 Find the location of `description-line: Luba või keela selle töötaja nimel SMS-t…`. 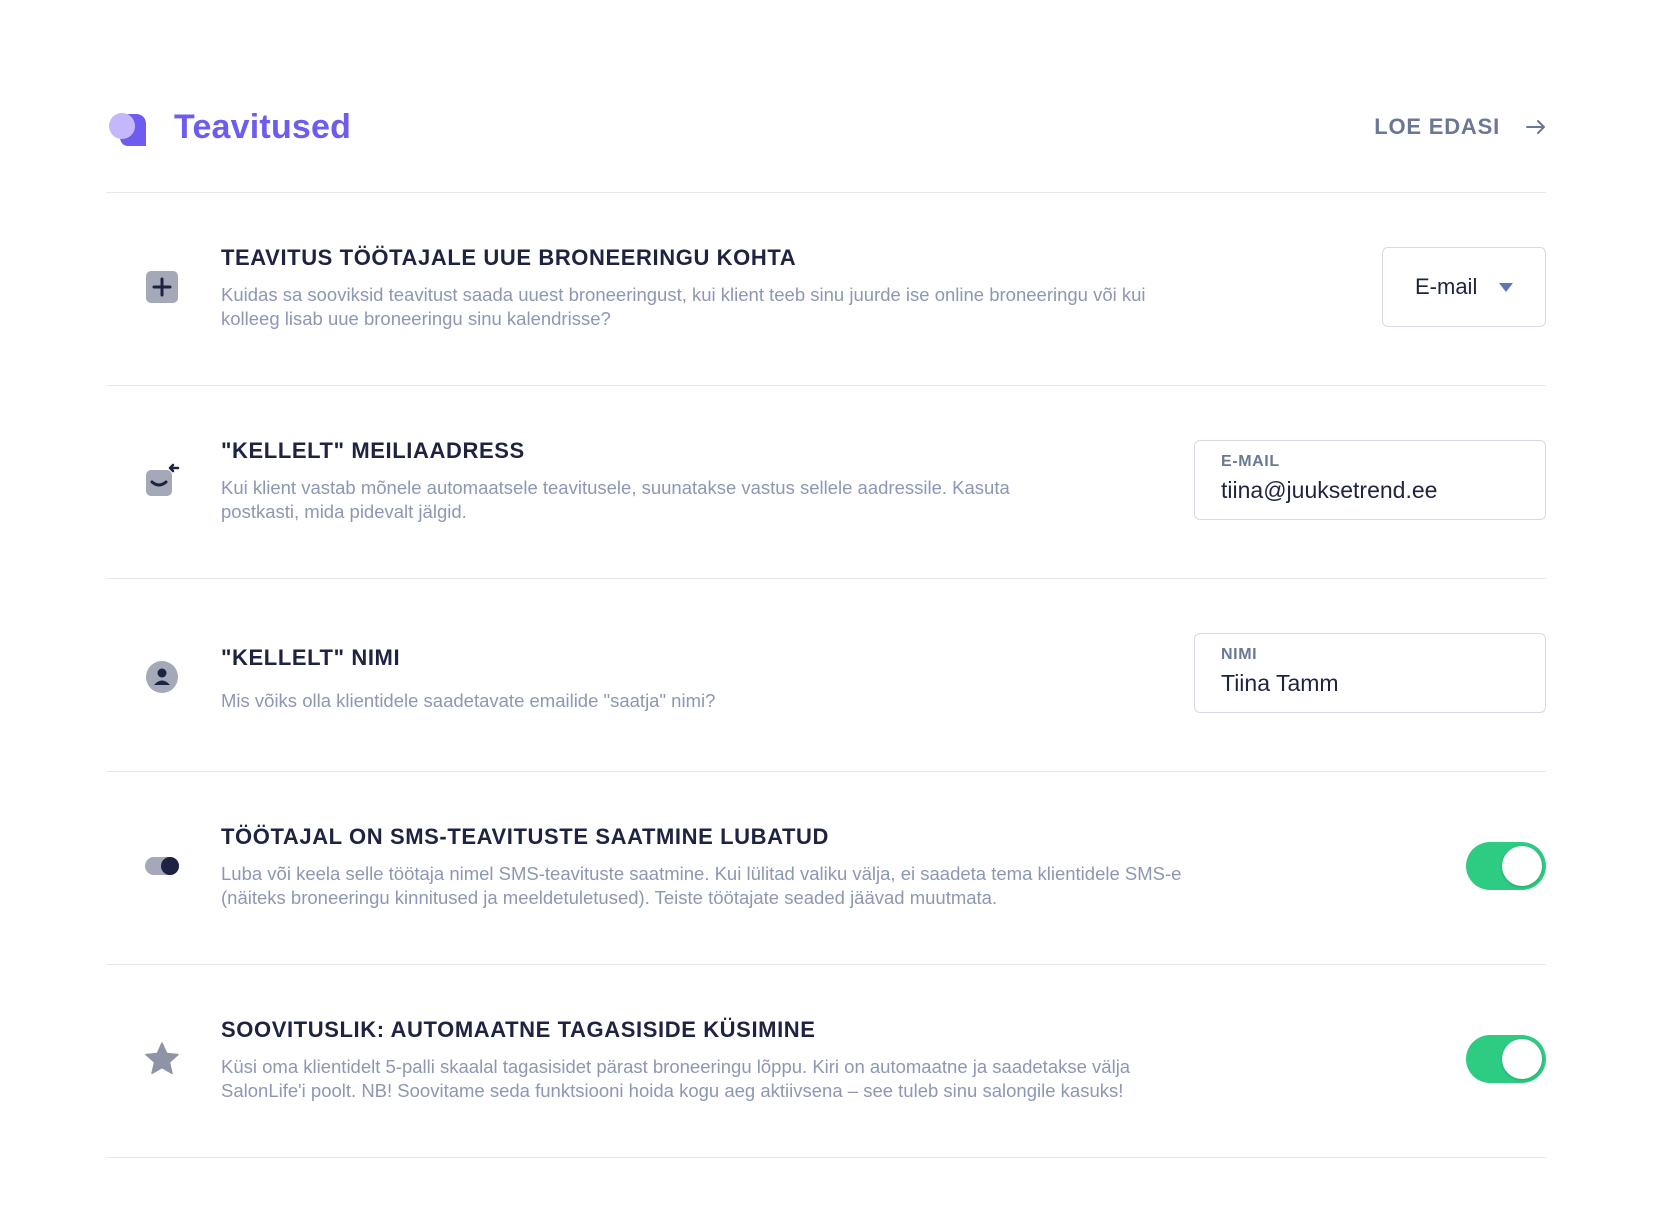

description-line: Luba või keela selle töötaja nimel SMS-t… is located at coordinates (701, 873).